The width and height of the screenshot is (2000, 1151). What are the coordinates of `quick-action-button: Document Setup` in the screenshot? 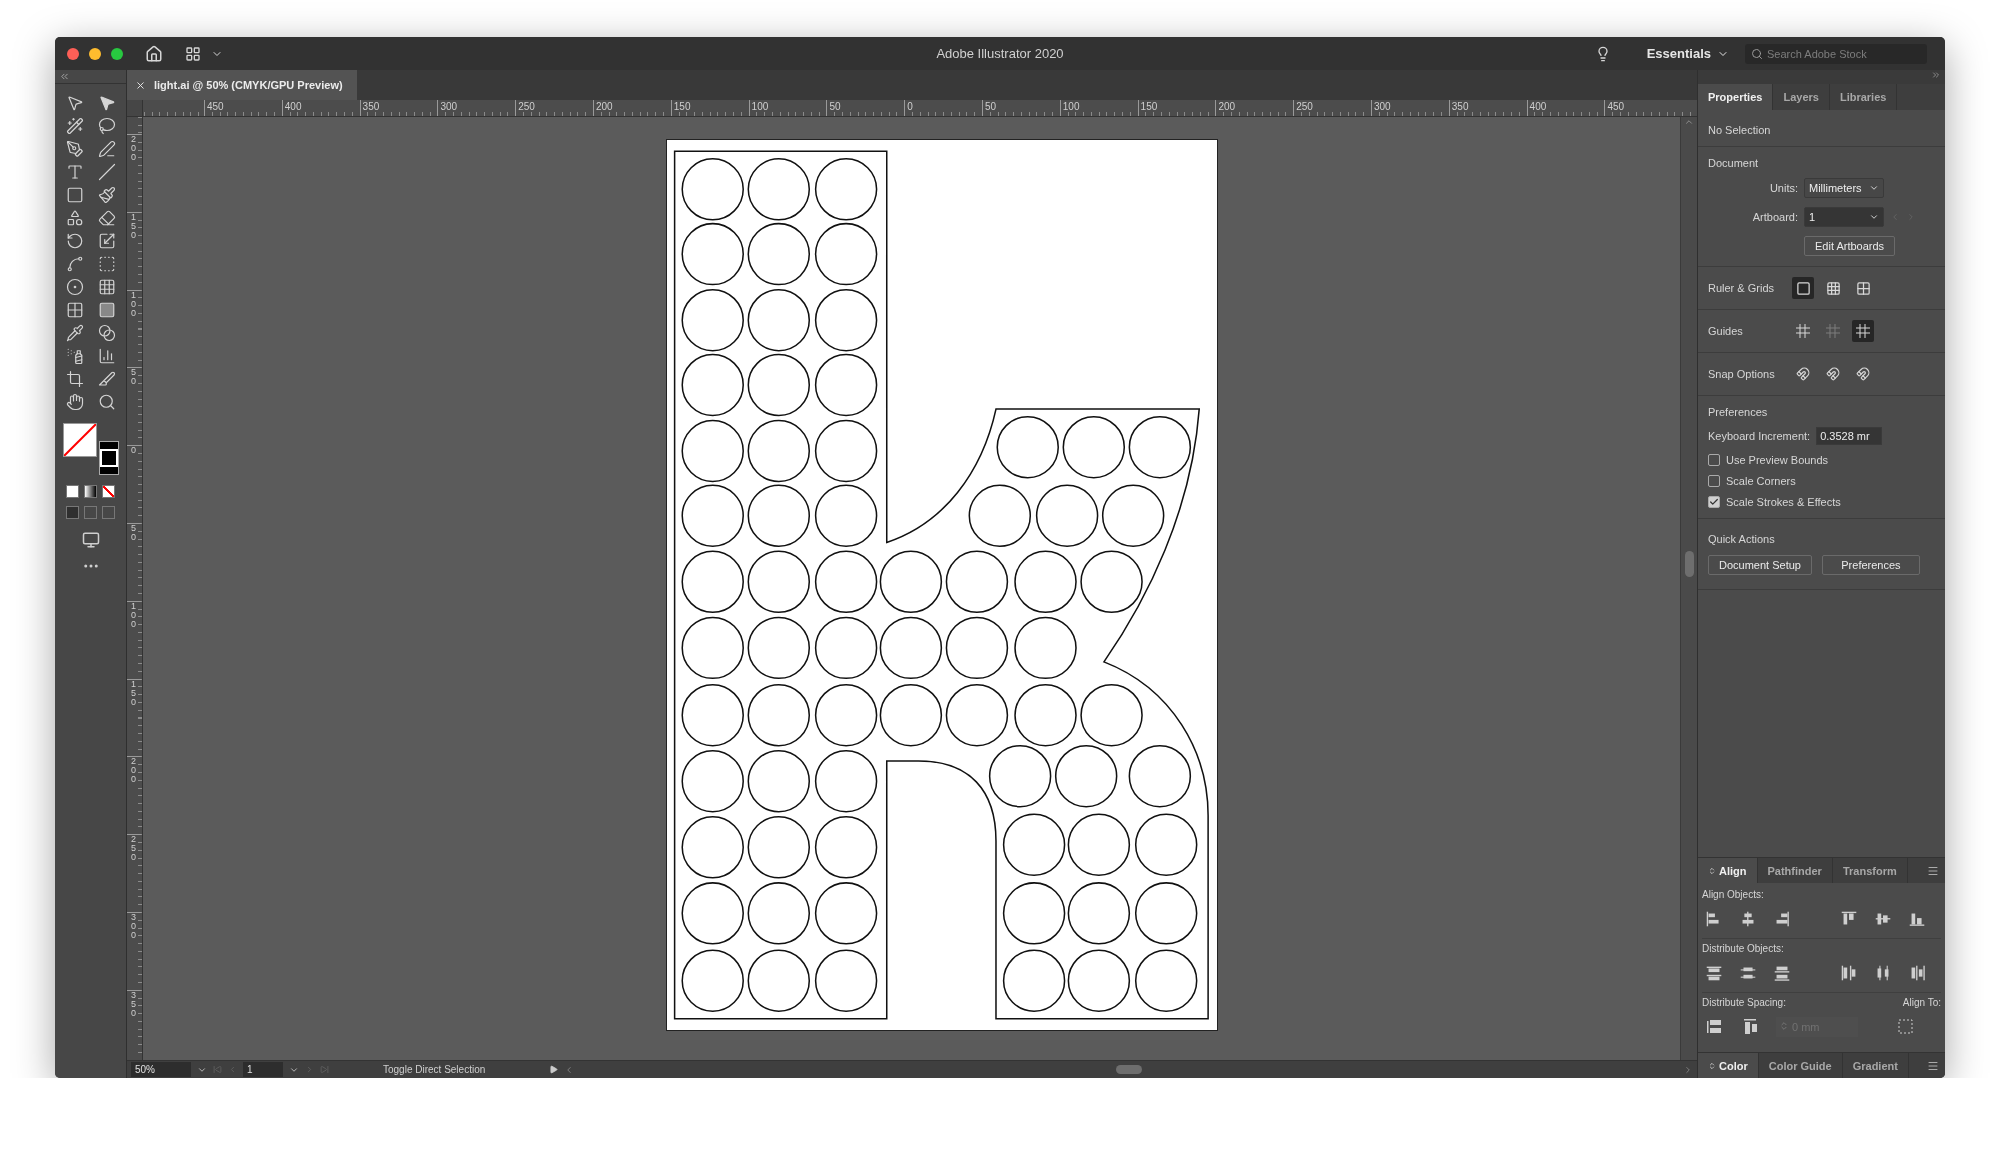 It's located at (1760, 565).